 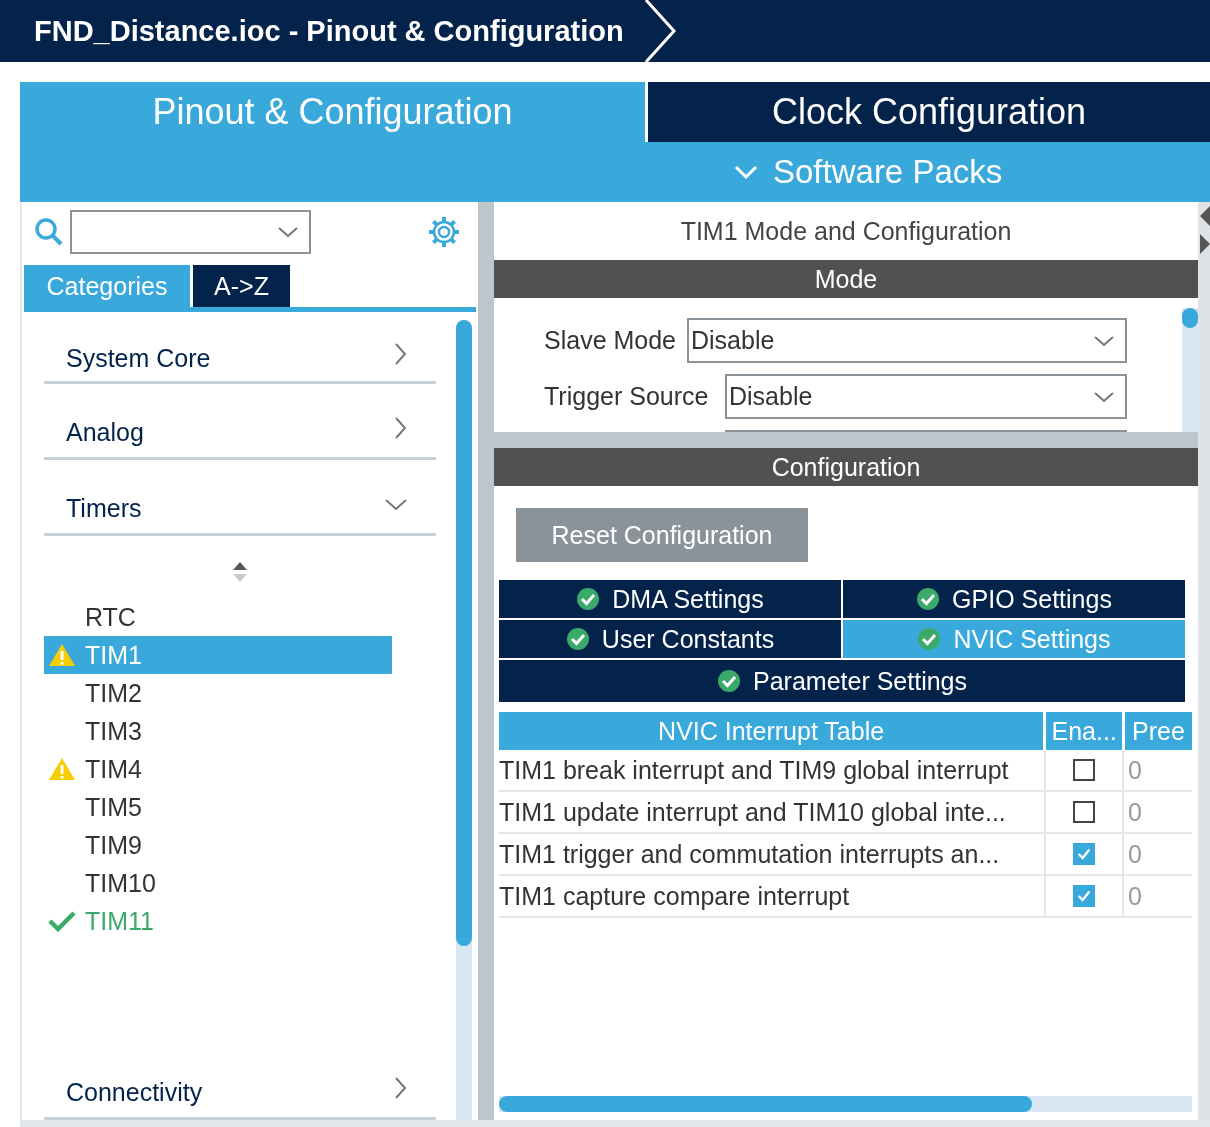 I want to click on window-title: FND_Distance.ioc - Pinout & Configuration, so click(x=329, y=31).